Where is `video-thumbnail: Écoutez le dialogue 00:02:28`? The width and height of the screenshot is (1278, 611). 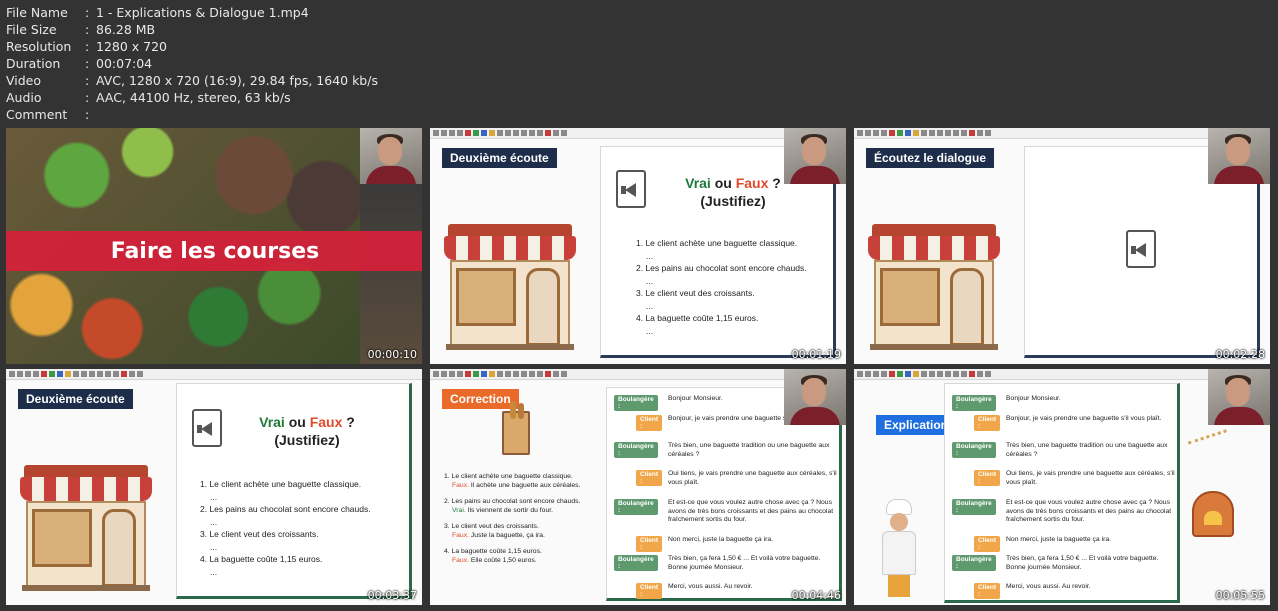 video-thumbnail: Écoutez le dialogue 00:02:28 is located at coordinates (1062, 246).